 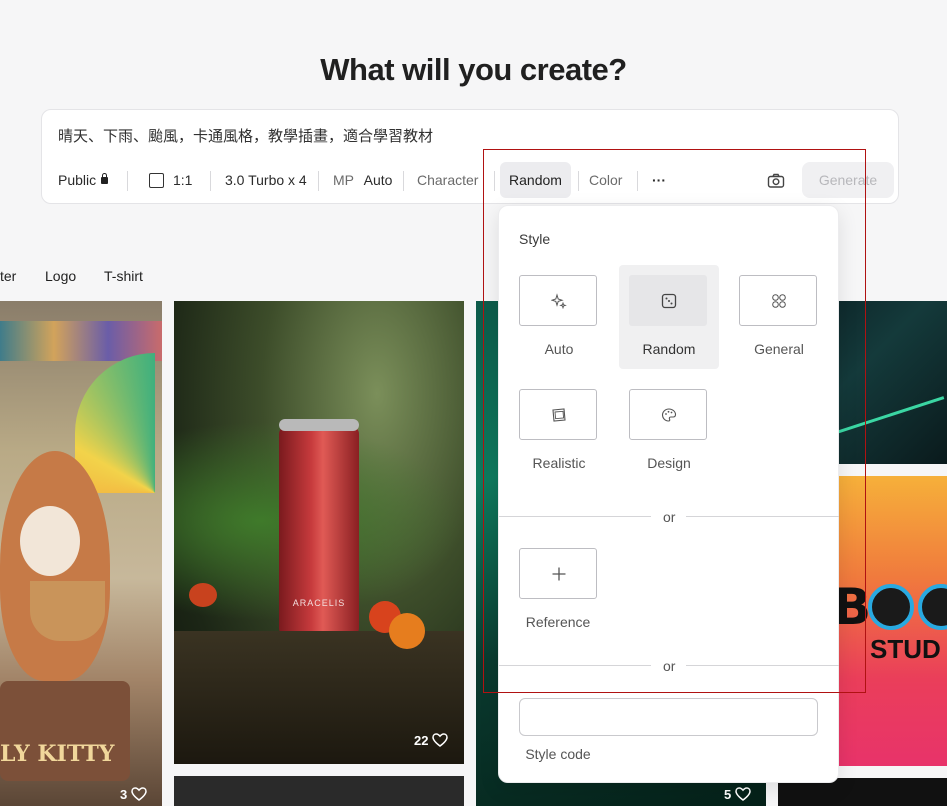 I want to click on style-option-random, so click(x=668, y=300).